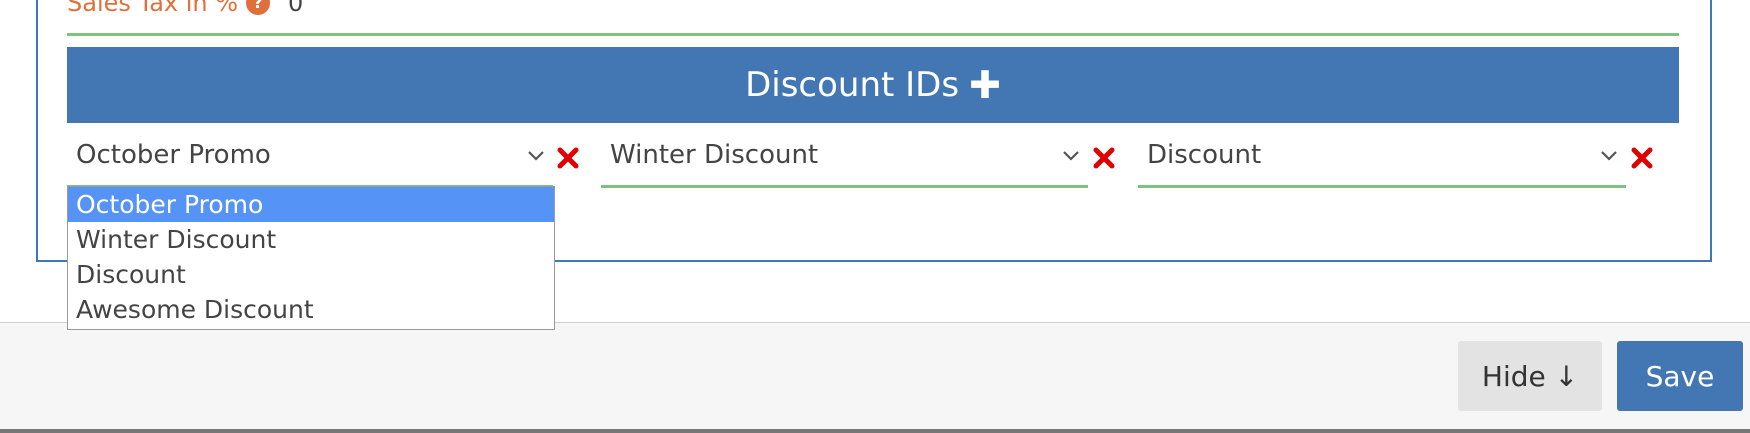 The width and height of the screenshot is (1750, 433). Describe the element at coordinates (311, 204) in the screenshot. I see `dropdown-option: October Promo` at that location.